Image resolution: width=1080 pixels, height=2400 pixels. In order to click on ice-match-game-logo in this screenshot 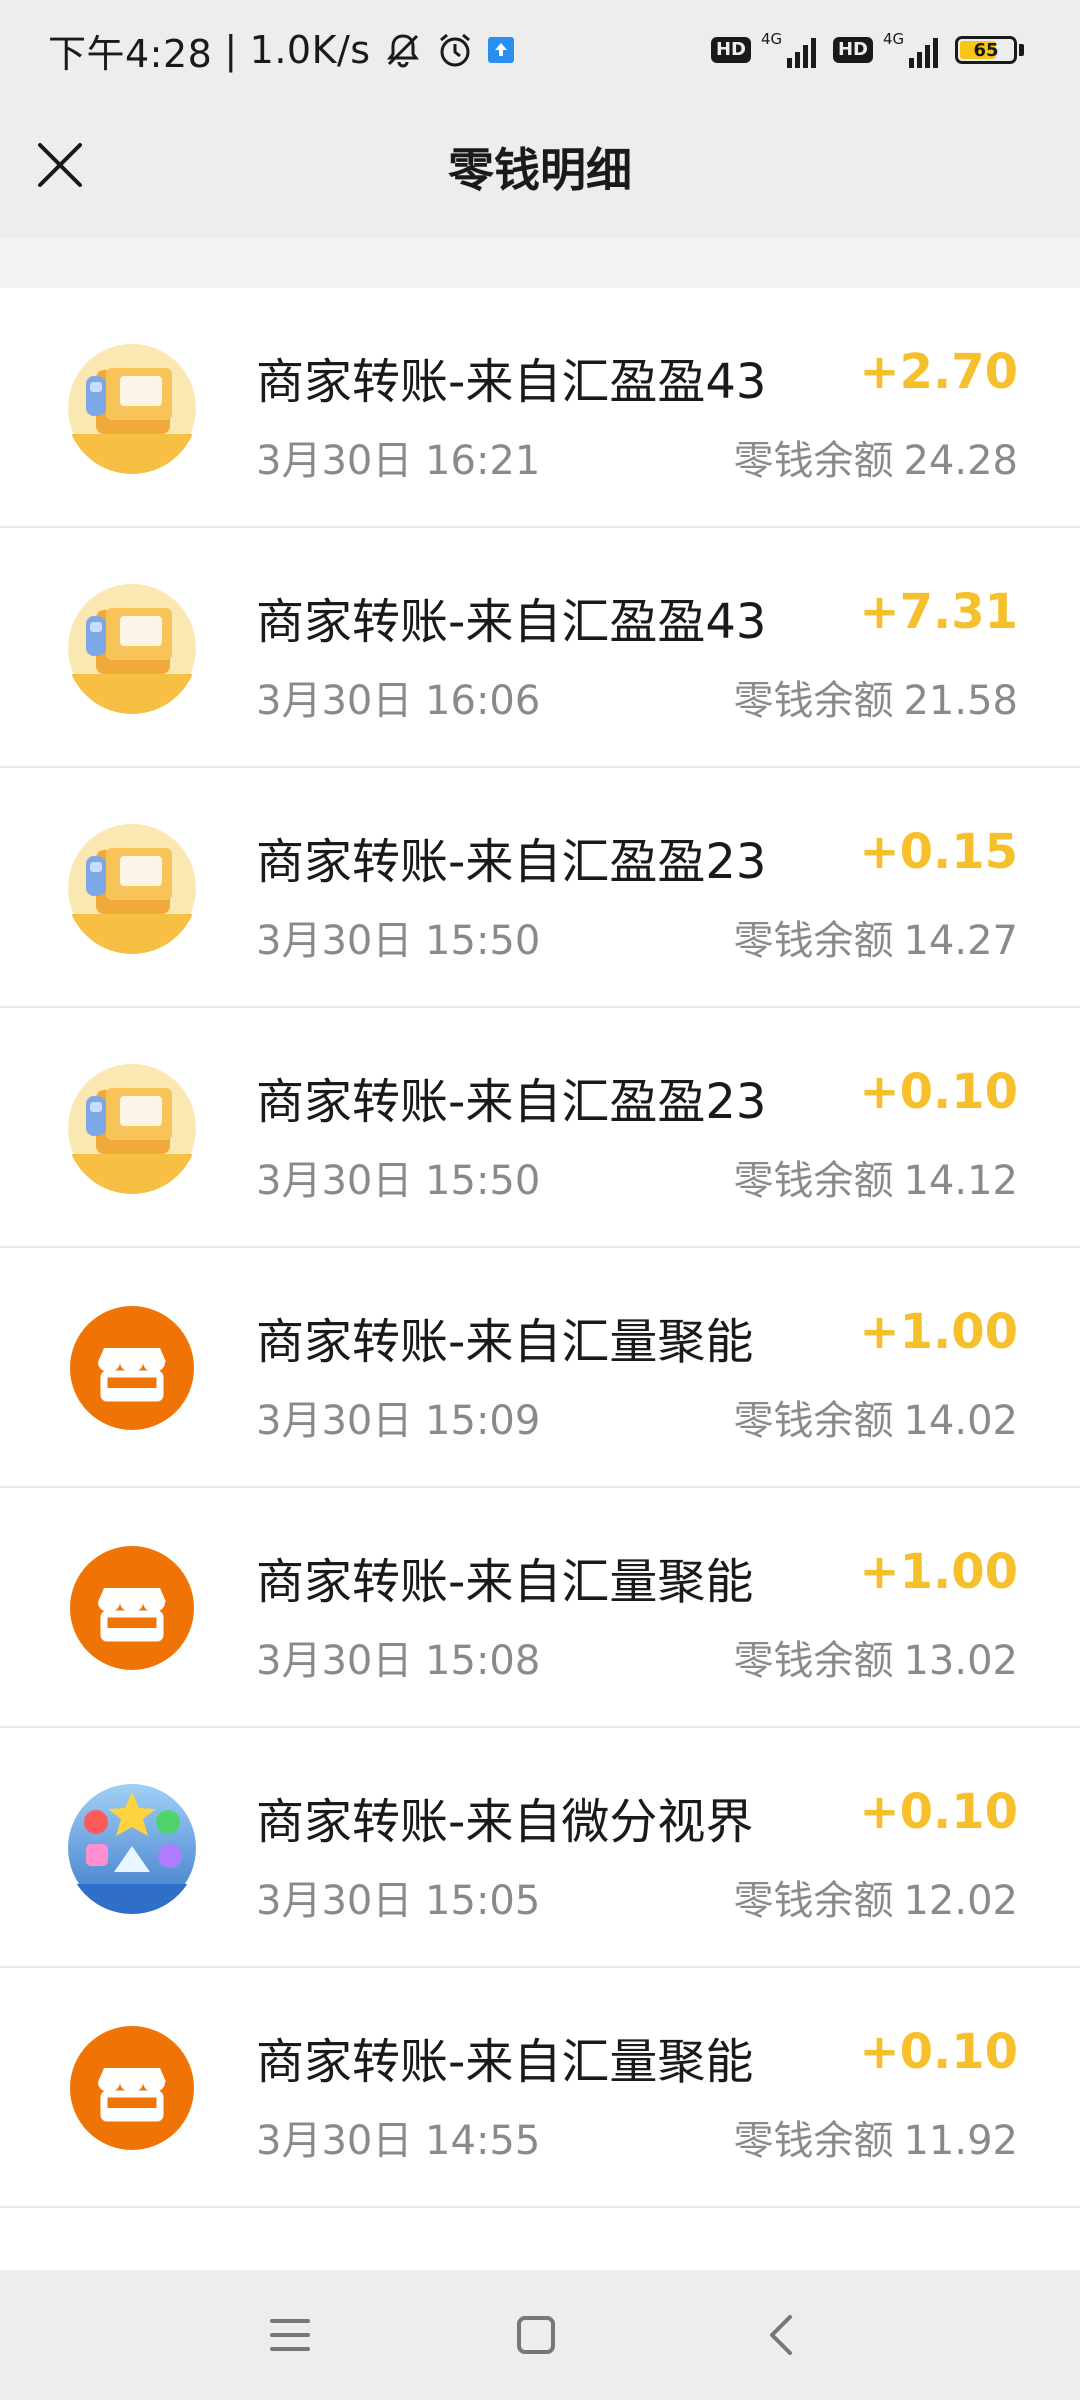, I will do `click(132, 1849)`.